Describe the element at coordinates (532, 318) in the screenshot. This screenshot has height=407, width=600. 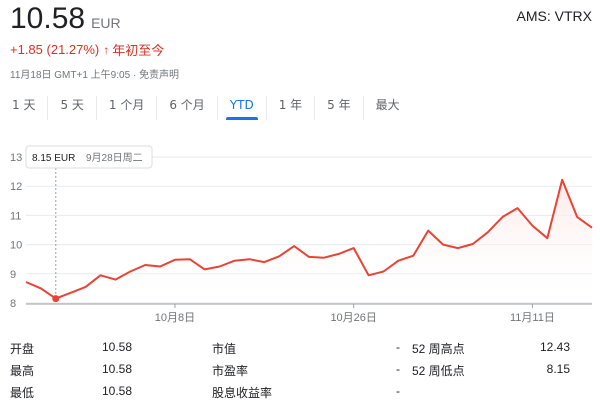
I see `x-tick-label: 11月11日` at that location.